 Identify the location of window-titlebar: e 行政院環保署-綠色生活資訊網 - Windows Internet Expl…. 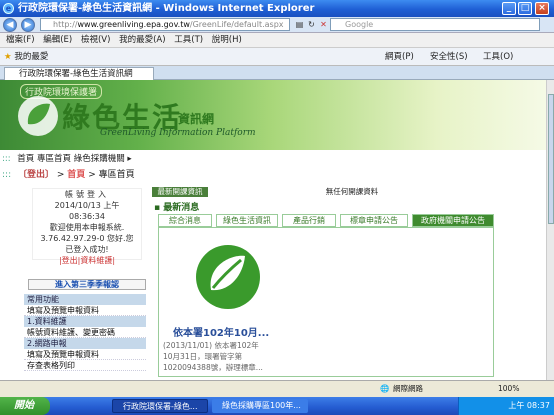
(277, 8).